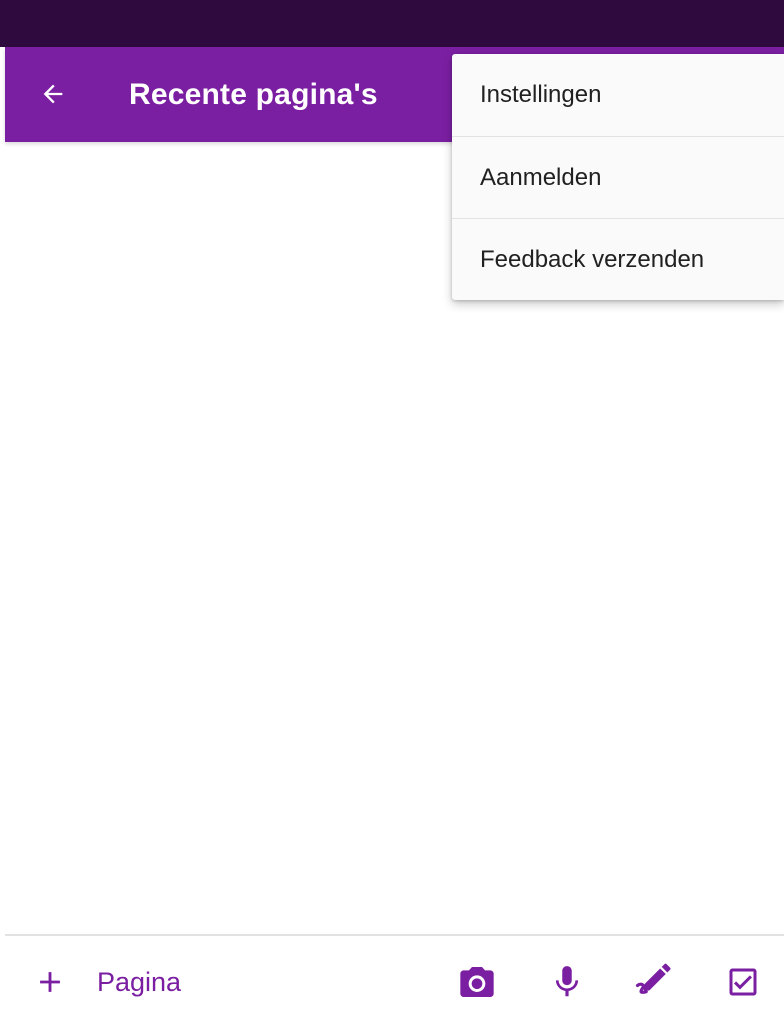 The height and width of the screenshot is (1025, 784). I want to click on status-bar, so click(392, 23).